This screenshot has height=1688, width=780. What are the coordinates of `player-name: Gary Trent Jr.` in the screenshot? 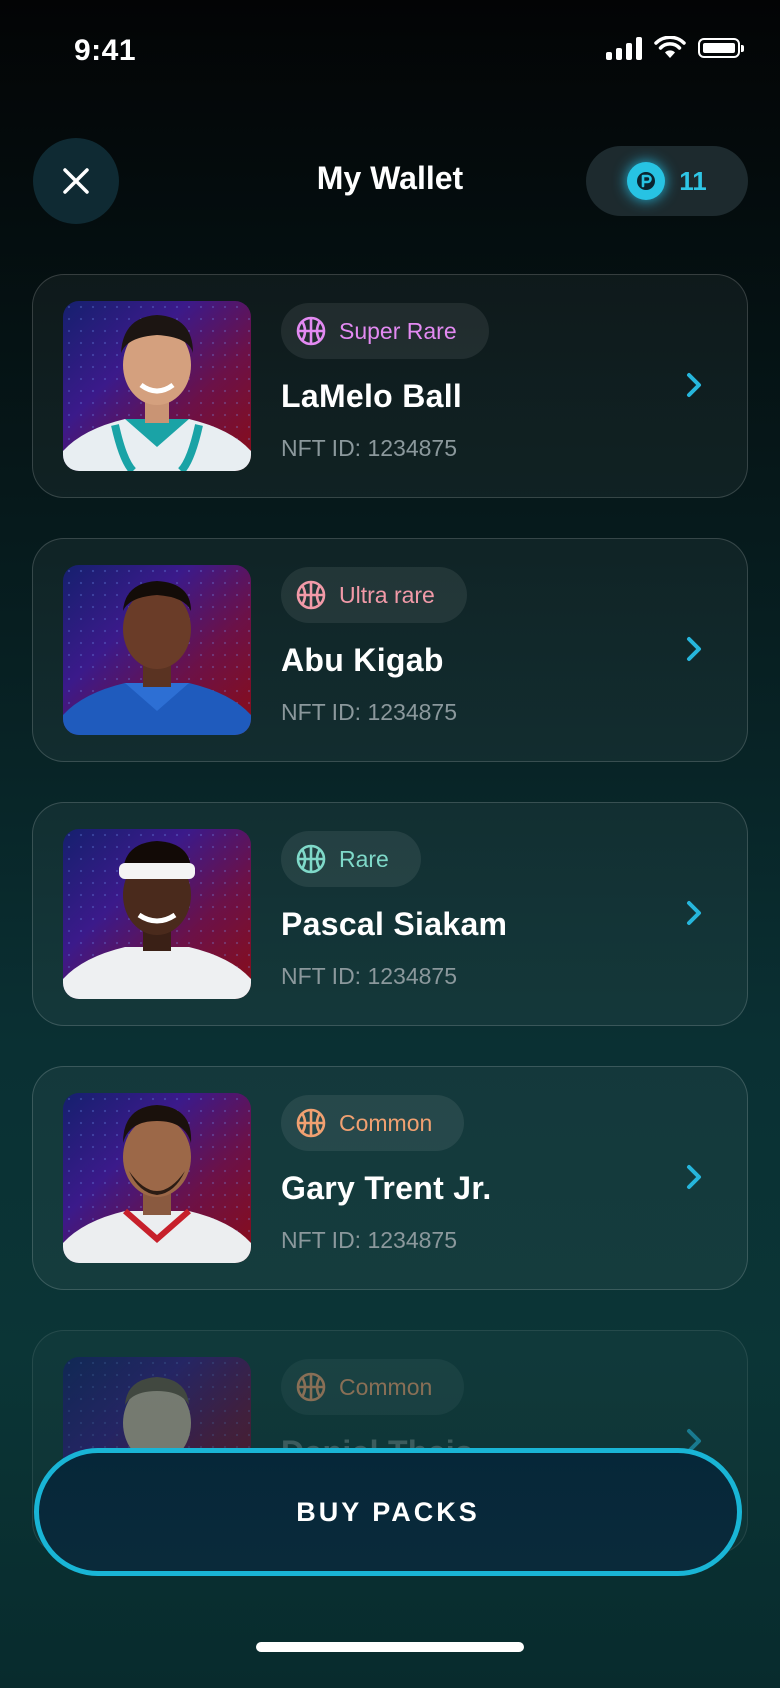 It's located at (386, 1188).